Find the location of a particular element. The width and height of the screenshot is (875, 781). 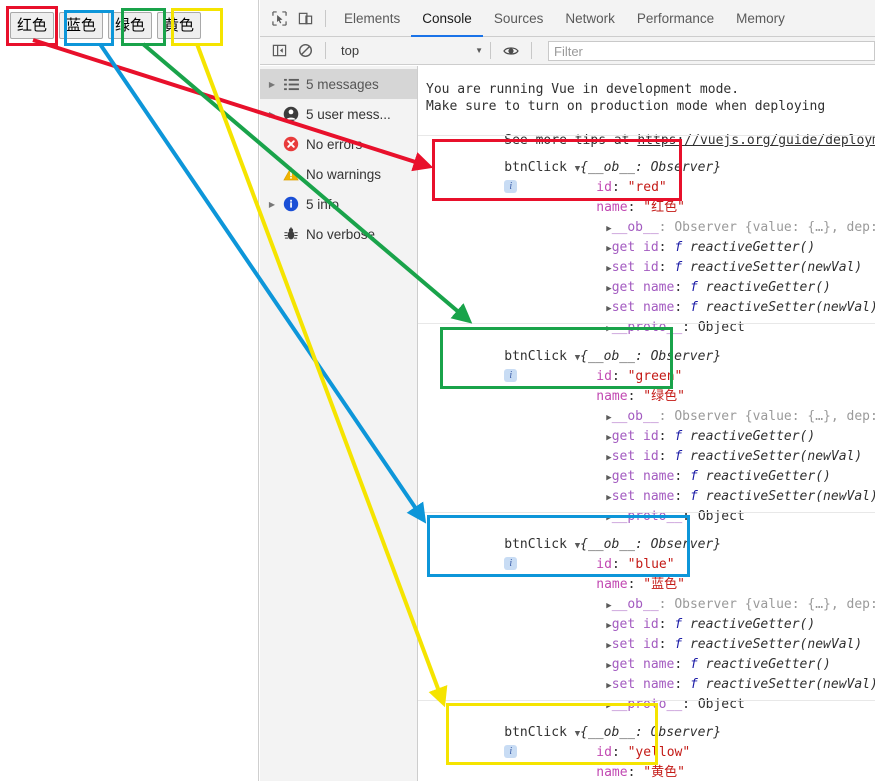

sidebar-item-warnings: No warnings is located at coordinates (338, 174).